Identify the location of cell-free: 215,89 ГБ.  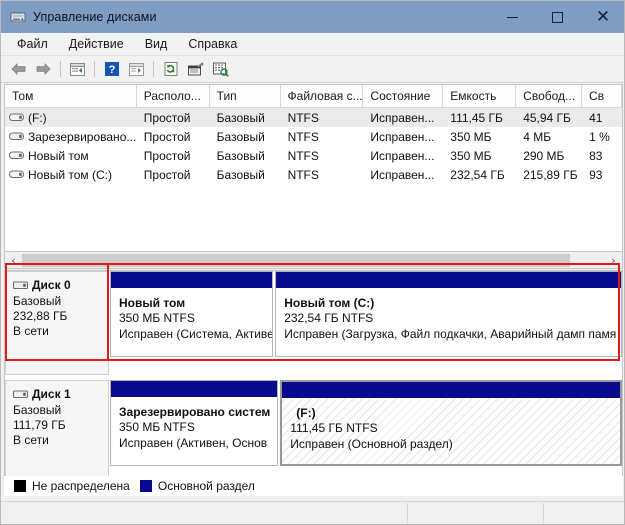
(550, 174).